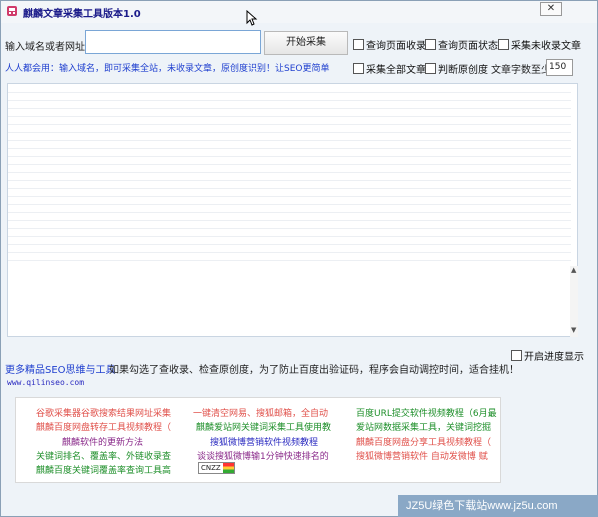  I want to click on site-url: www.qilinseo.com, so click(45, 382).